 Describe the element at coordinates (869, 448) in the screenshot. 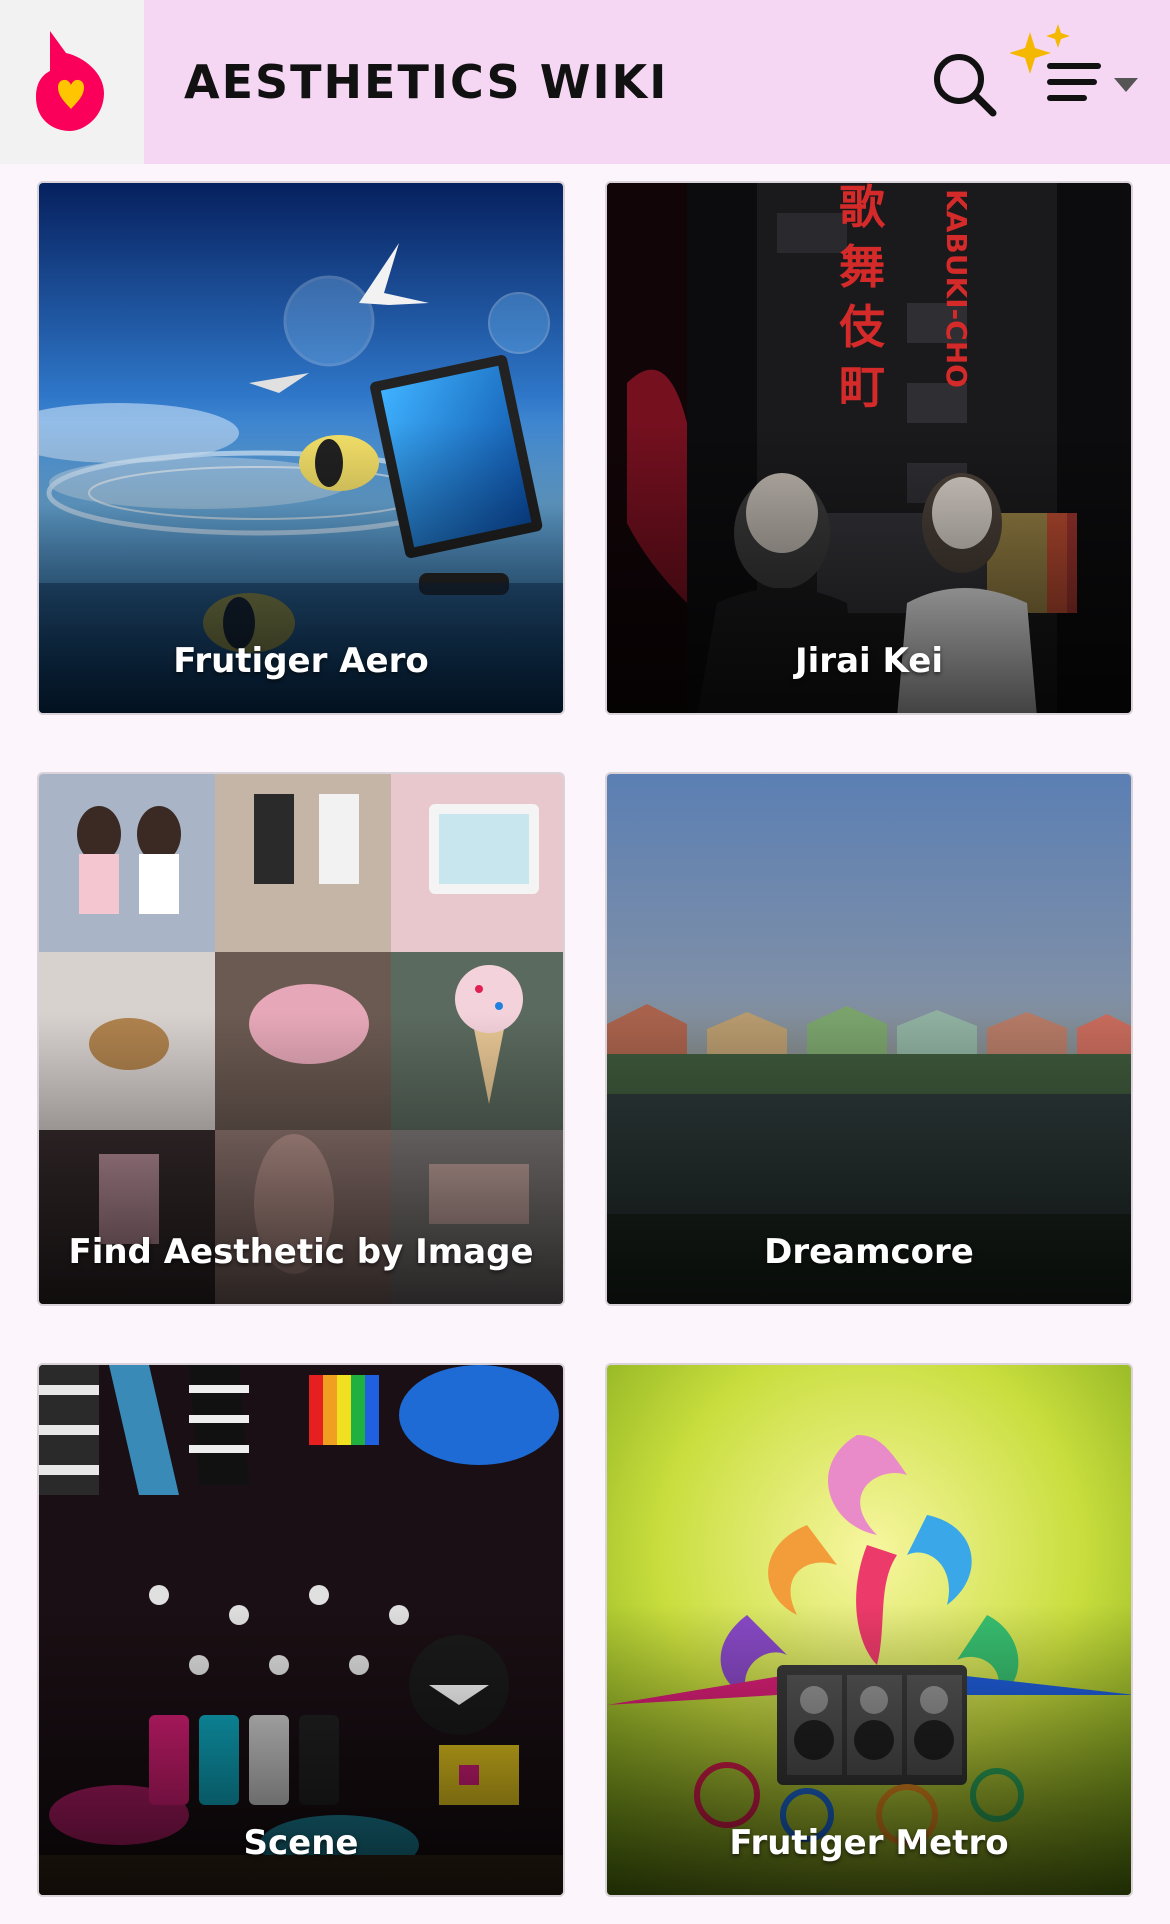

I see `card-jirai-kei: 歌 舞 伎 町 KABUKI-CHO Jirai Kei` at that location.